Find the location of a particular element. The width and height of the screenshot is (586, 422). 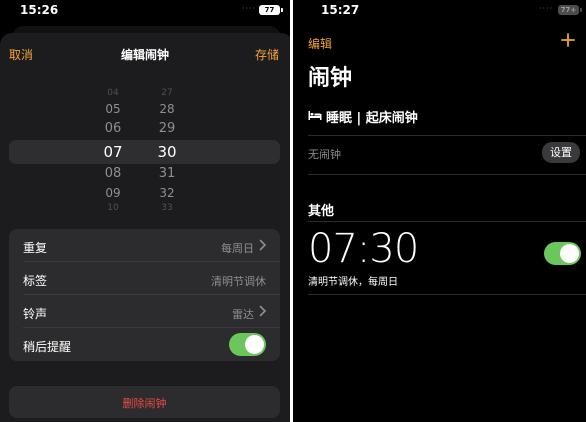

page-title: 编辑闹钟 is located at coordinates (144, 55).